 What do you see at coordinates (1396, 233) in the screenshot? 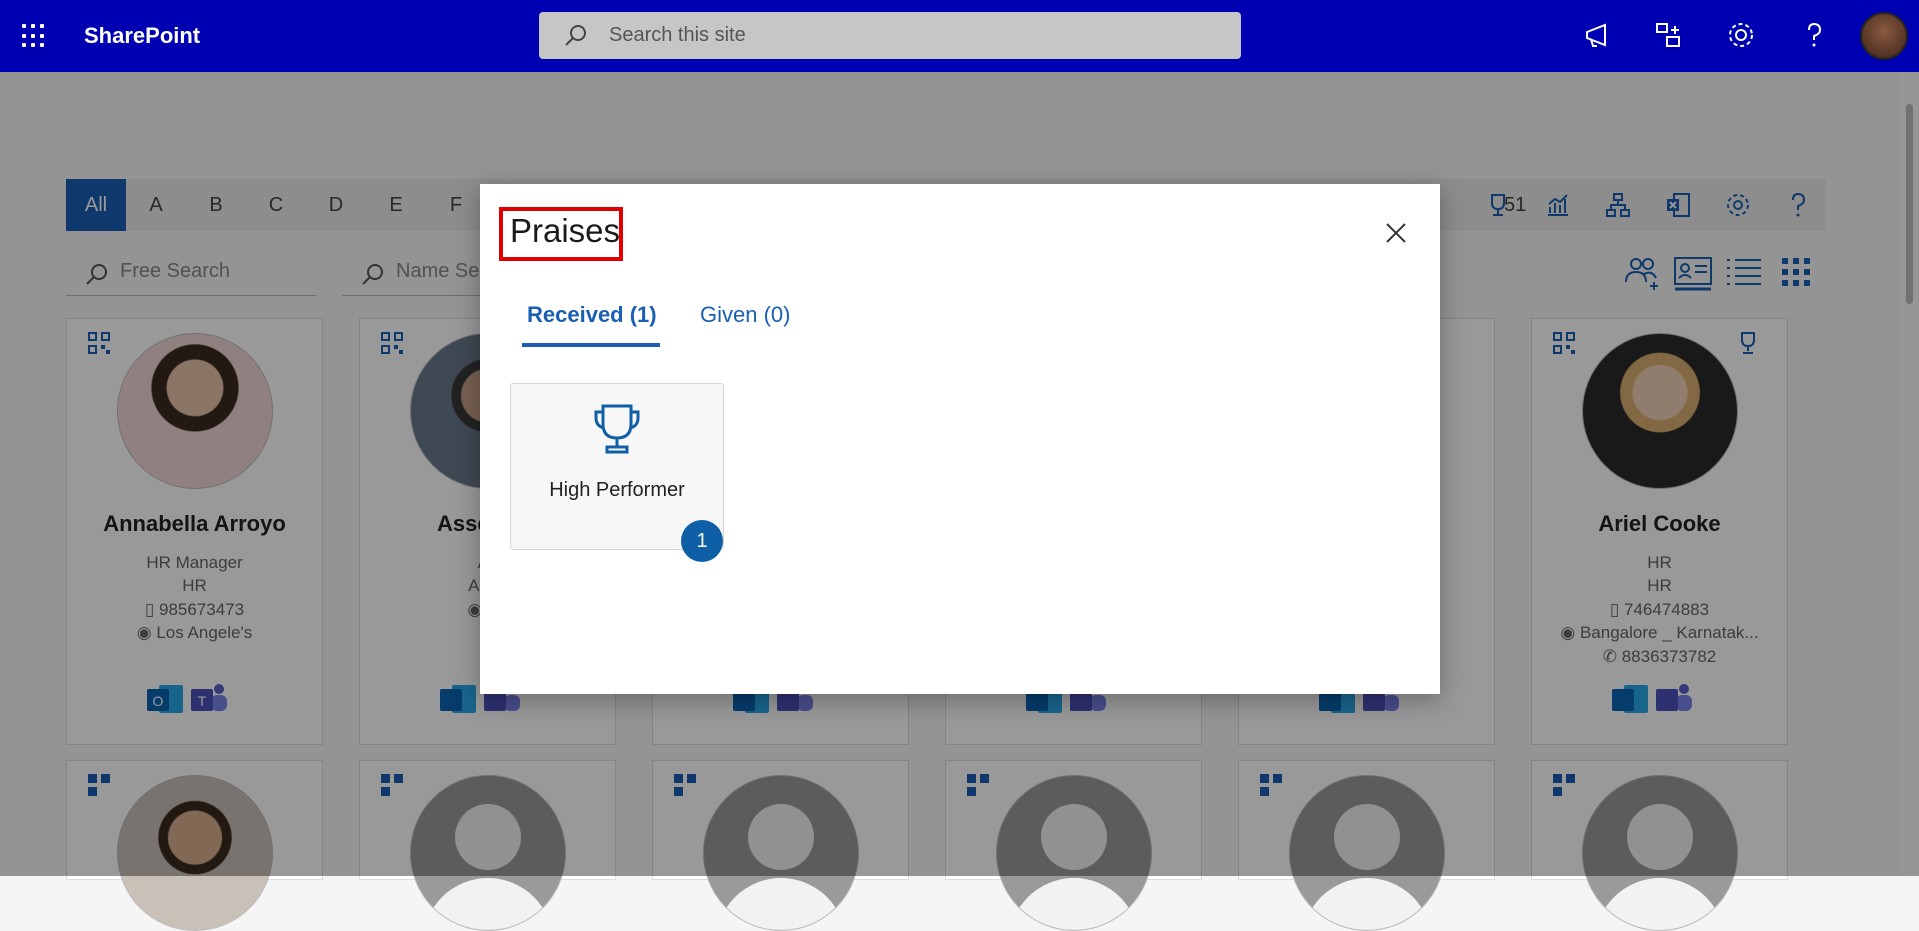
I see `close-icon` at bounding box center [1396, 233].